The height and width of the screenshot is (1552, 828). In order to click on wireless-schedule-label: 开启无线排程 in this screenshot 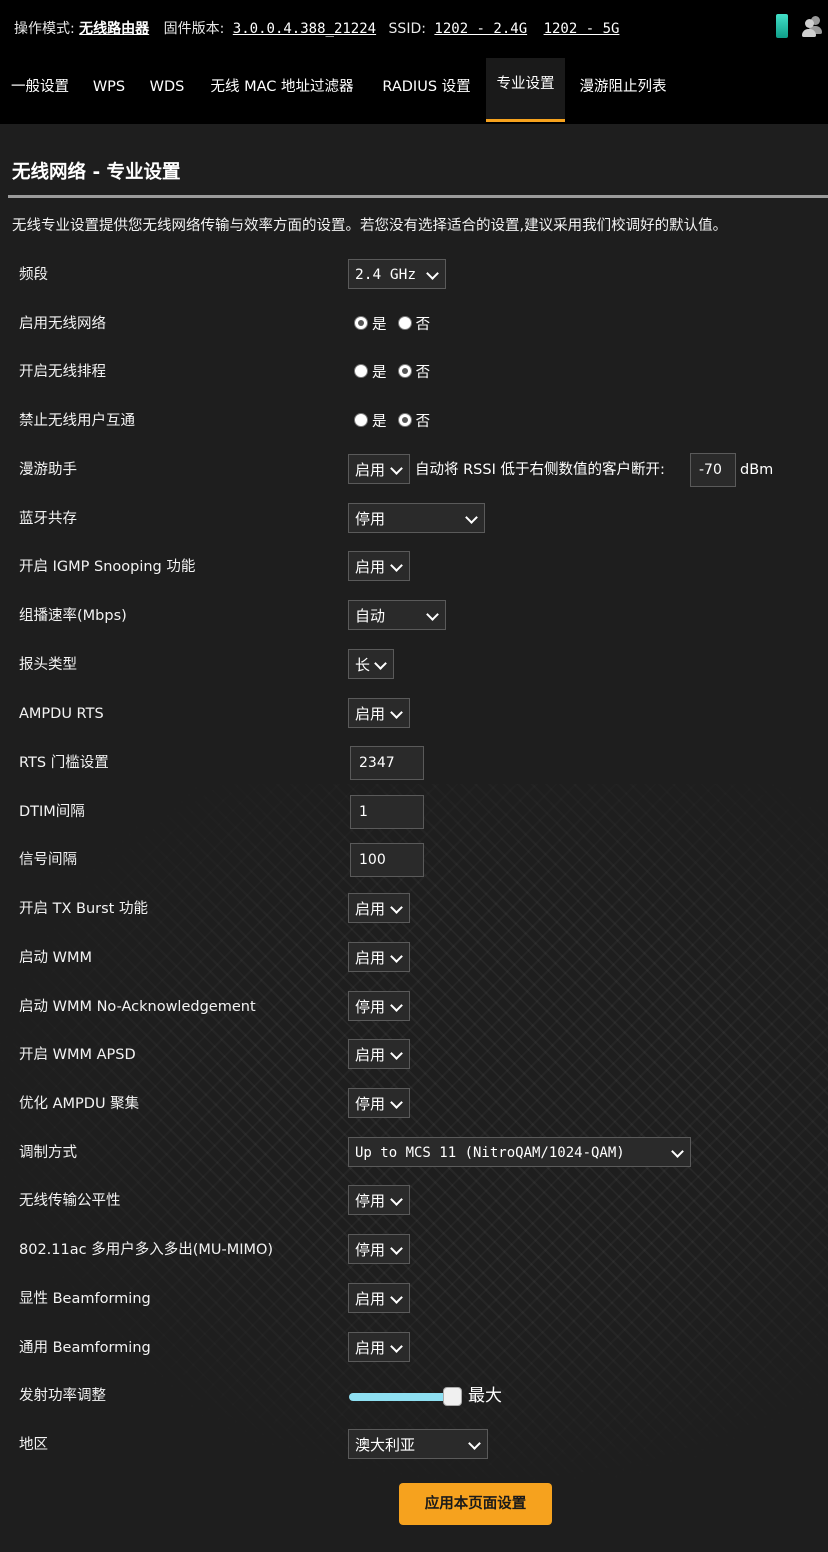, I will do `click(62, 372)`.